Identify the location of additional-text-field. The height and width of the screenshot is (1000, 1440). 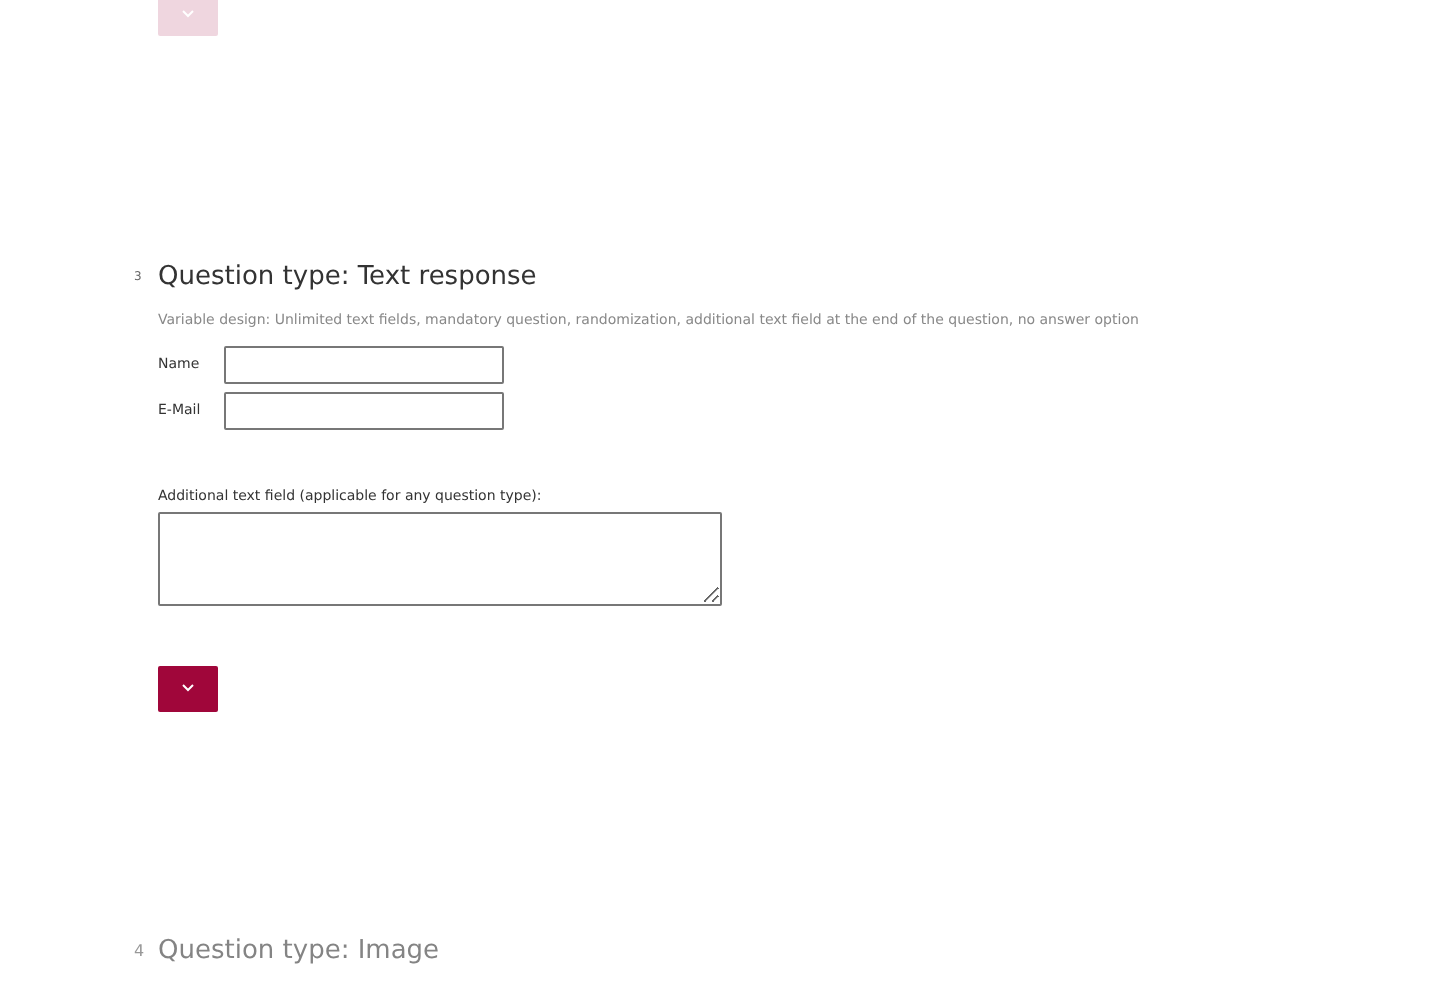
(440, 558).